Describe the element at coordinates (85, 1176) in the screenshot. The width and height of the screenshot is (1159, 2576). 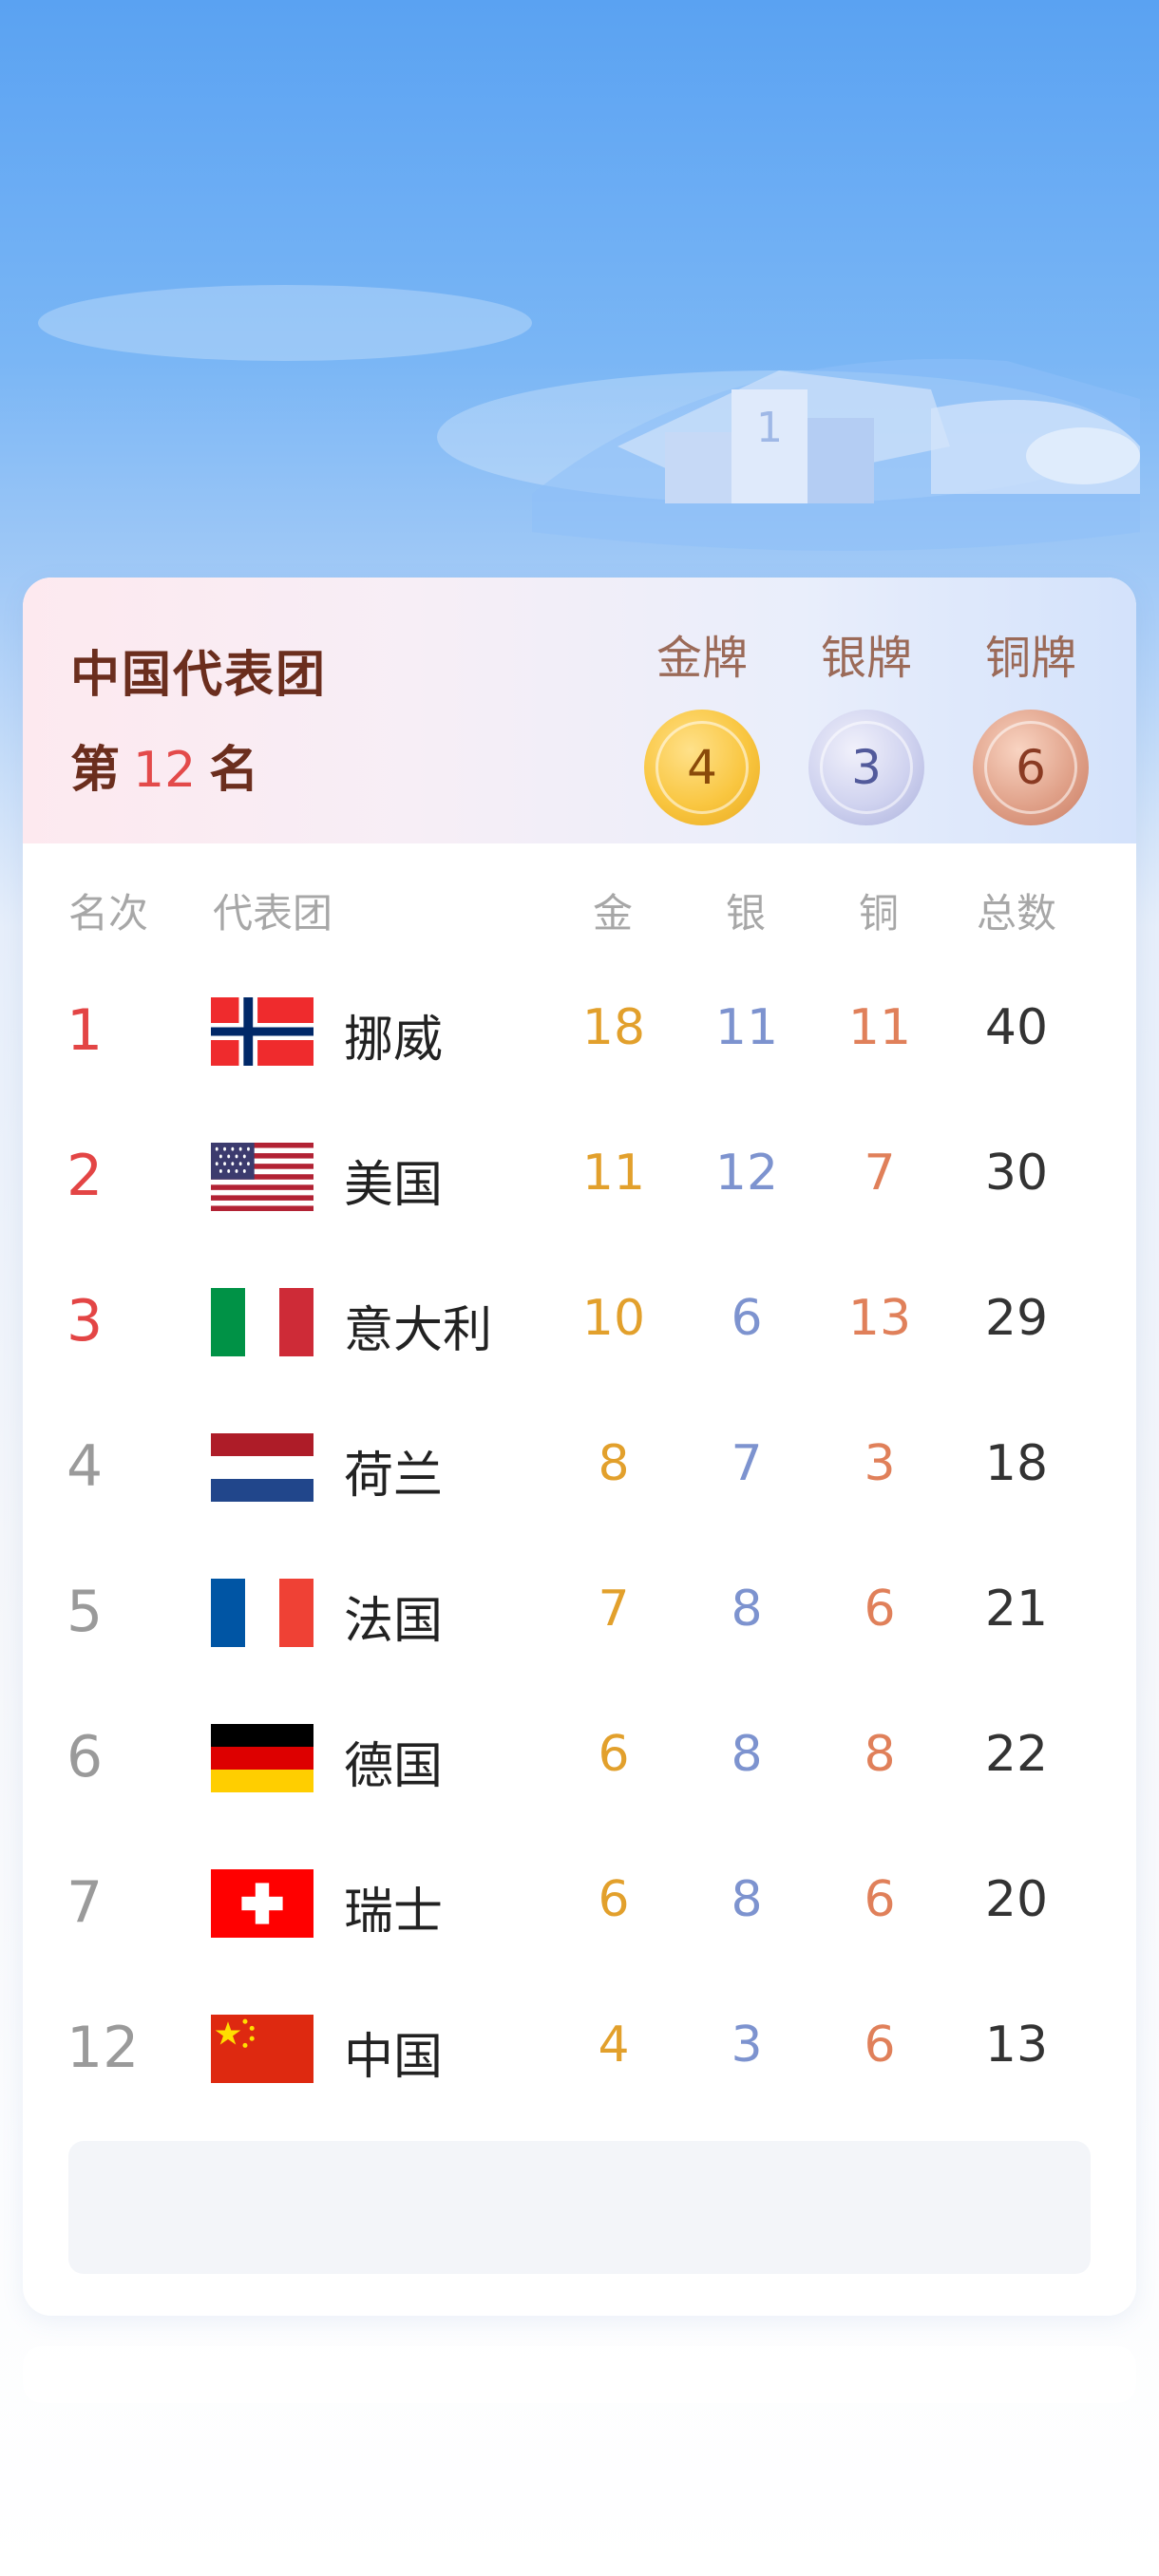
I see `row-rank: 2` at that location.